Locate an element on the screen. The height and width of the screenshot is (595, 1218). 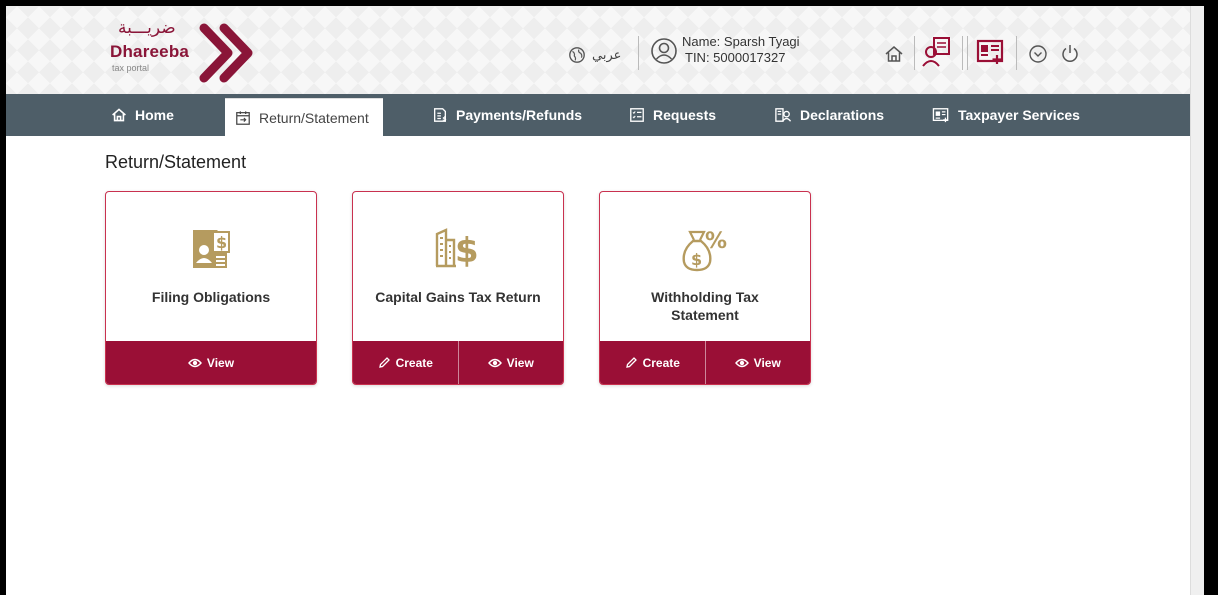
account-switch-icon is located at coordinates (937, 52).